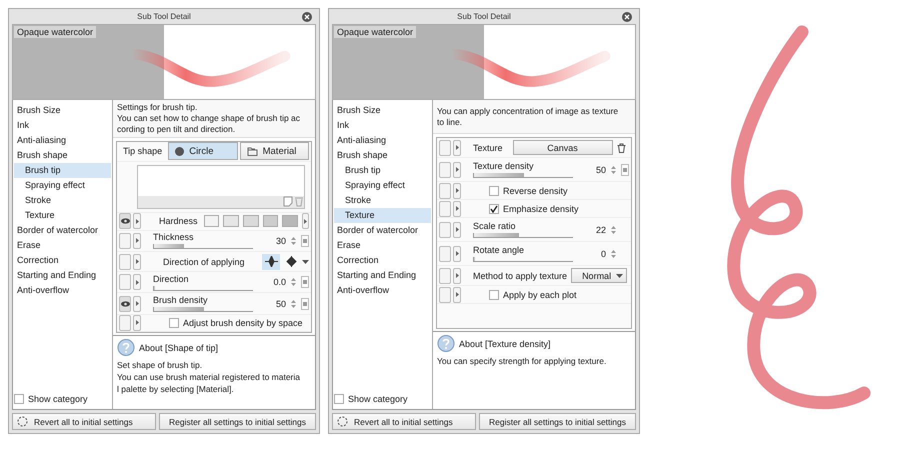  I want to click on direction-button, so click(271, 262).